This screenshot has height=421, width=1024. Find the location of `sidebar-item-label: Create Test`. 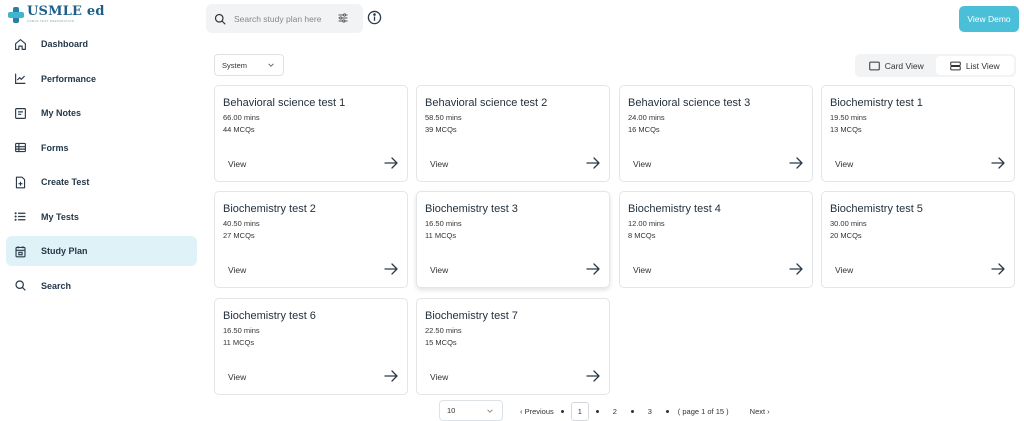

sidebar-item-label: Create Test is located at coordinates (65, 182).